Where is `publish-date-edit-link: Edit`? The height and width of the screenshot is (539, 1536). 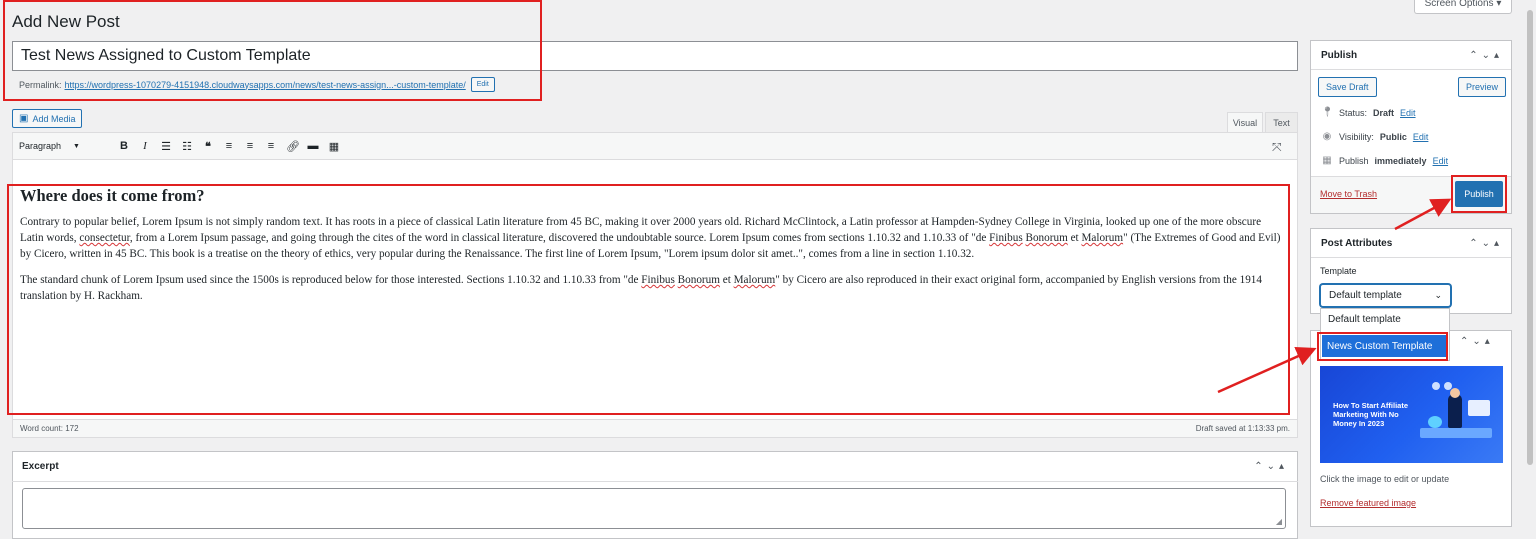
publish-date-edit-link: Edit is located at coordinates (1441, 161).